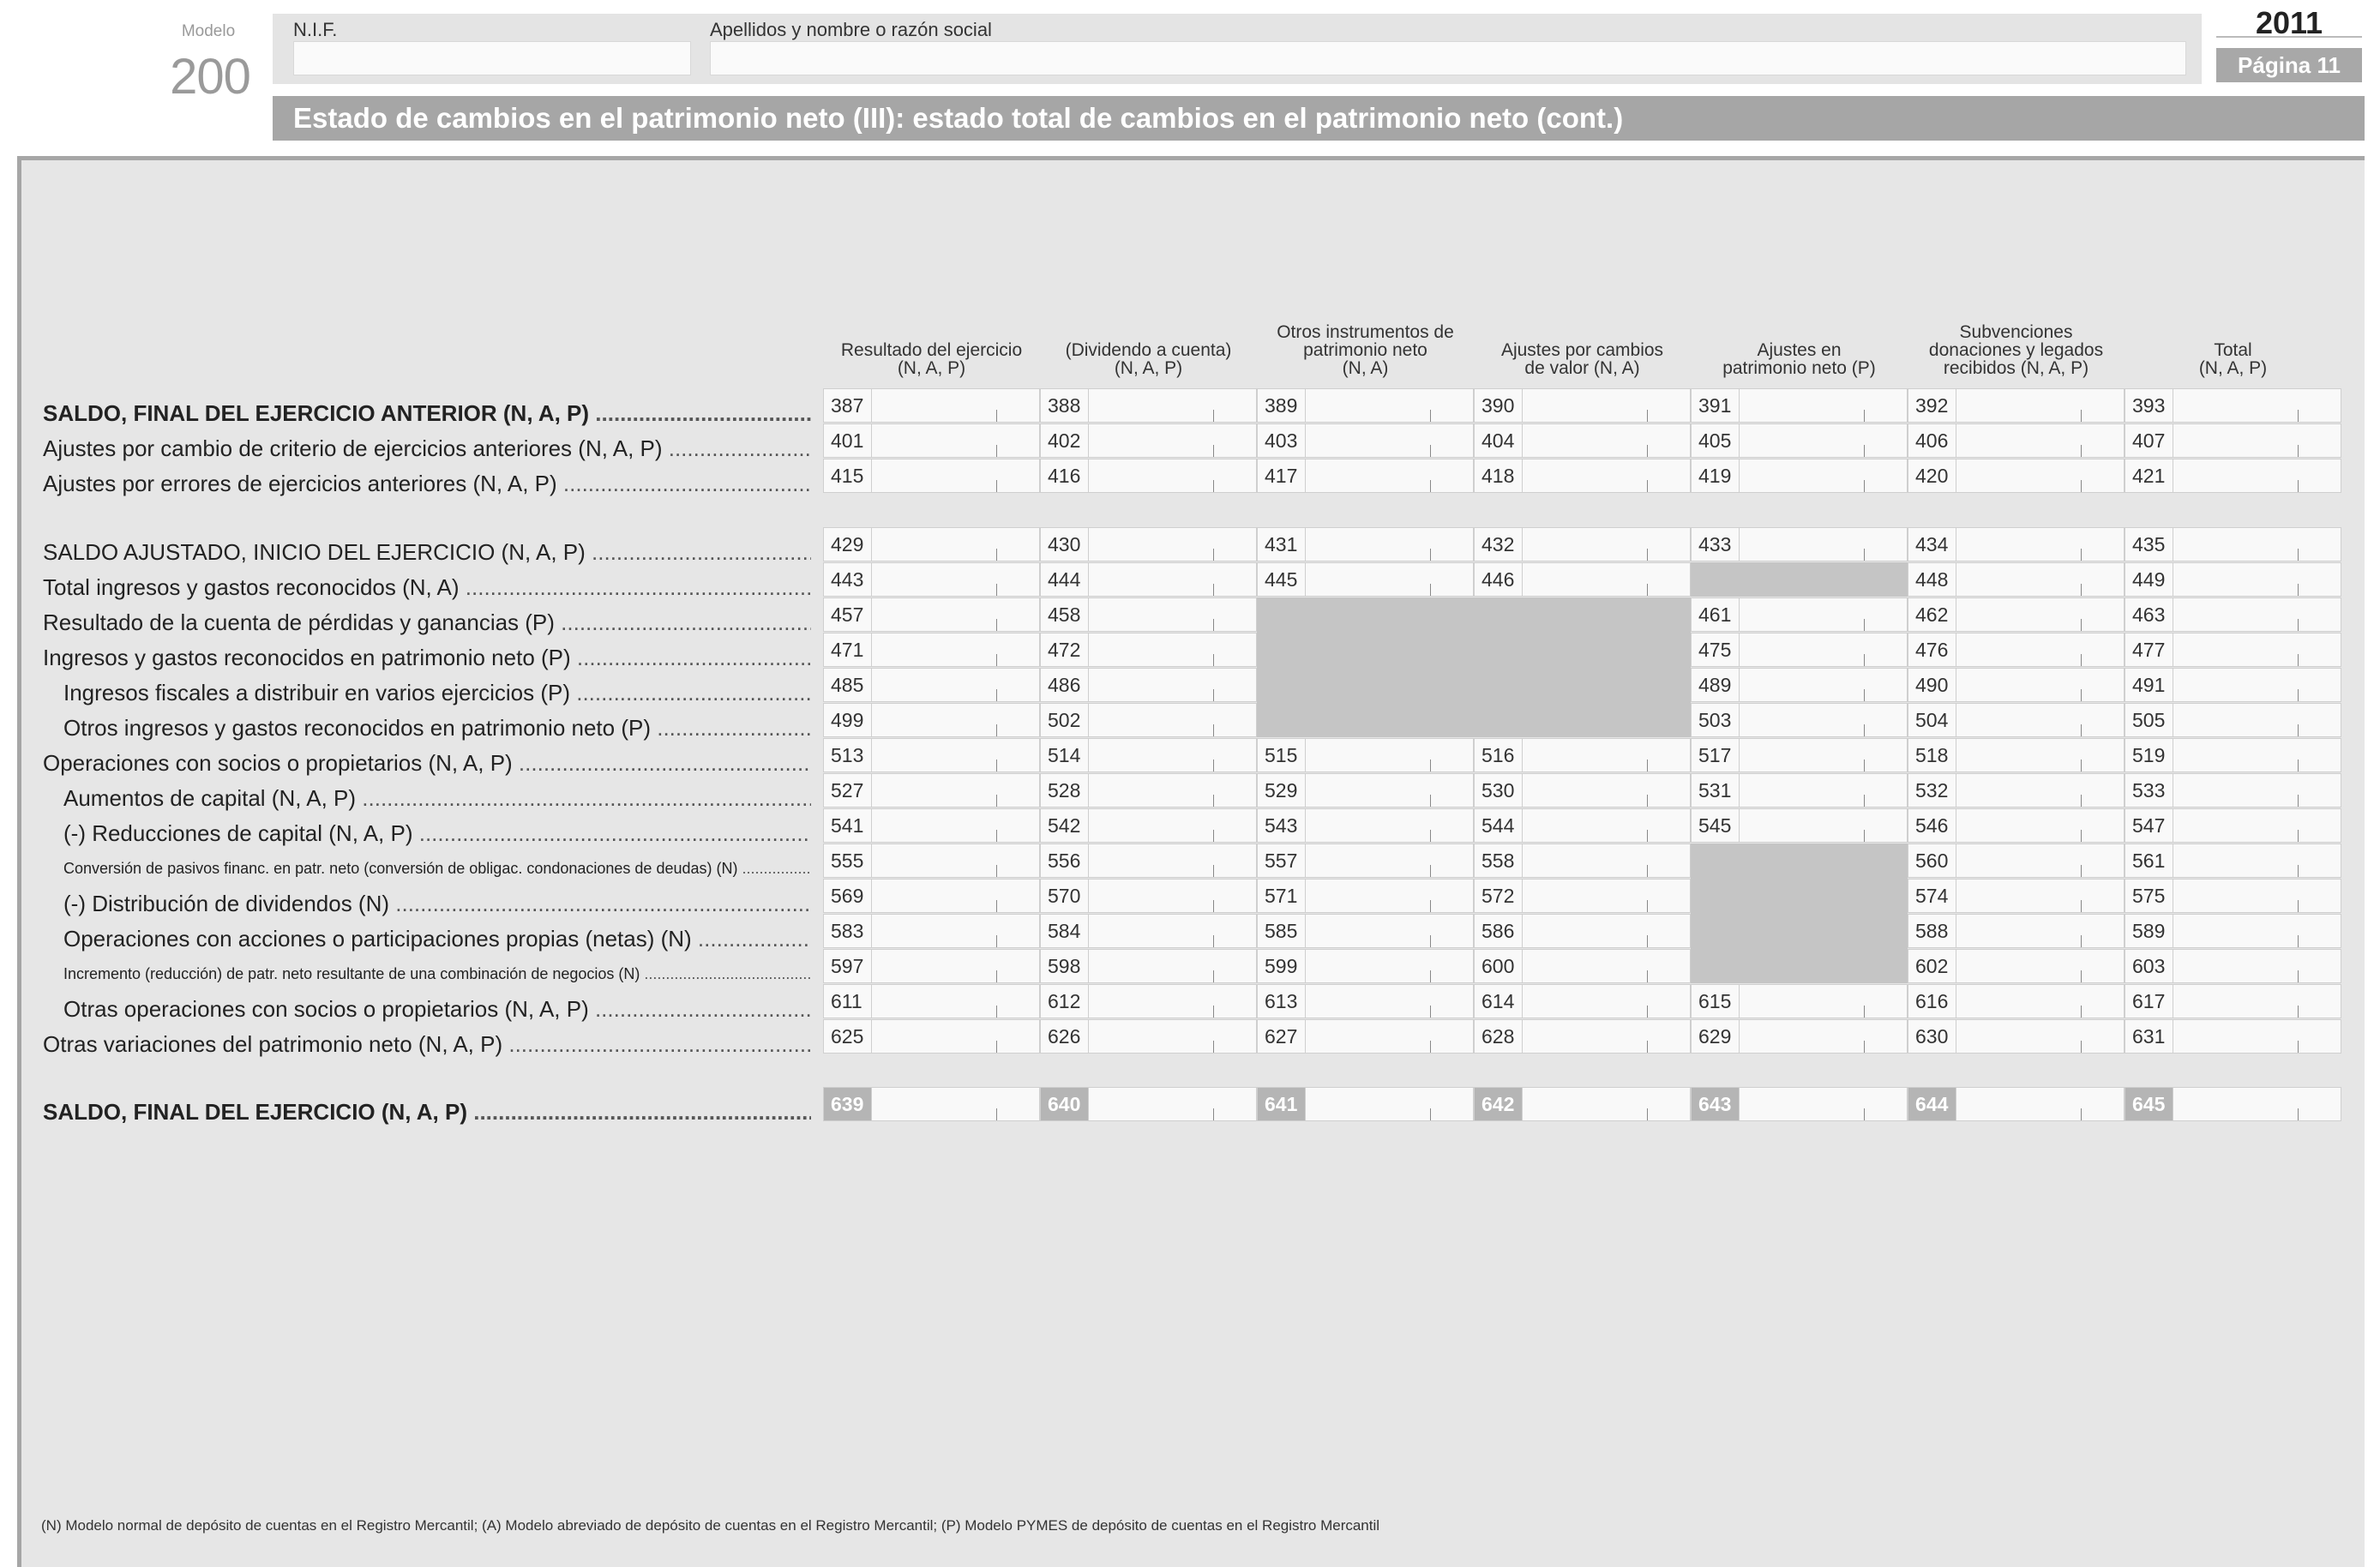 The height and width of the screenshot is (1567, 2380). What do you see at coordinates (2233, 966) in the screenshot?
I see `amount-field: 603` at bounding box center [2233, 966].